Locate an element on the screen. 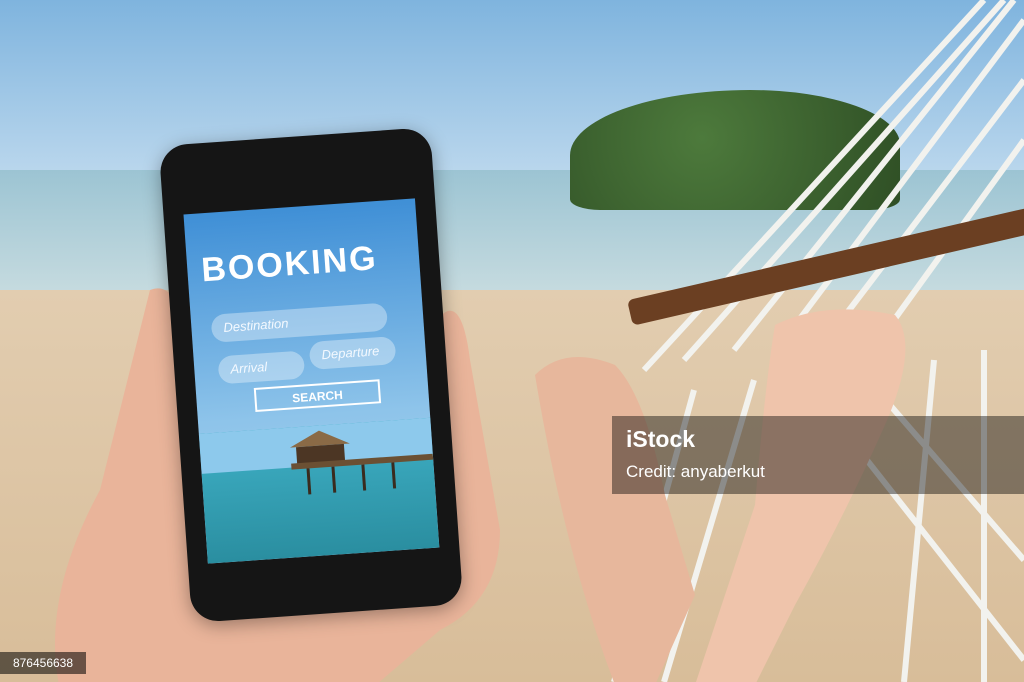 The height and width of the screenshot is (682, 1024). watermark-brand: iStock is located at coordinates (661, 439).